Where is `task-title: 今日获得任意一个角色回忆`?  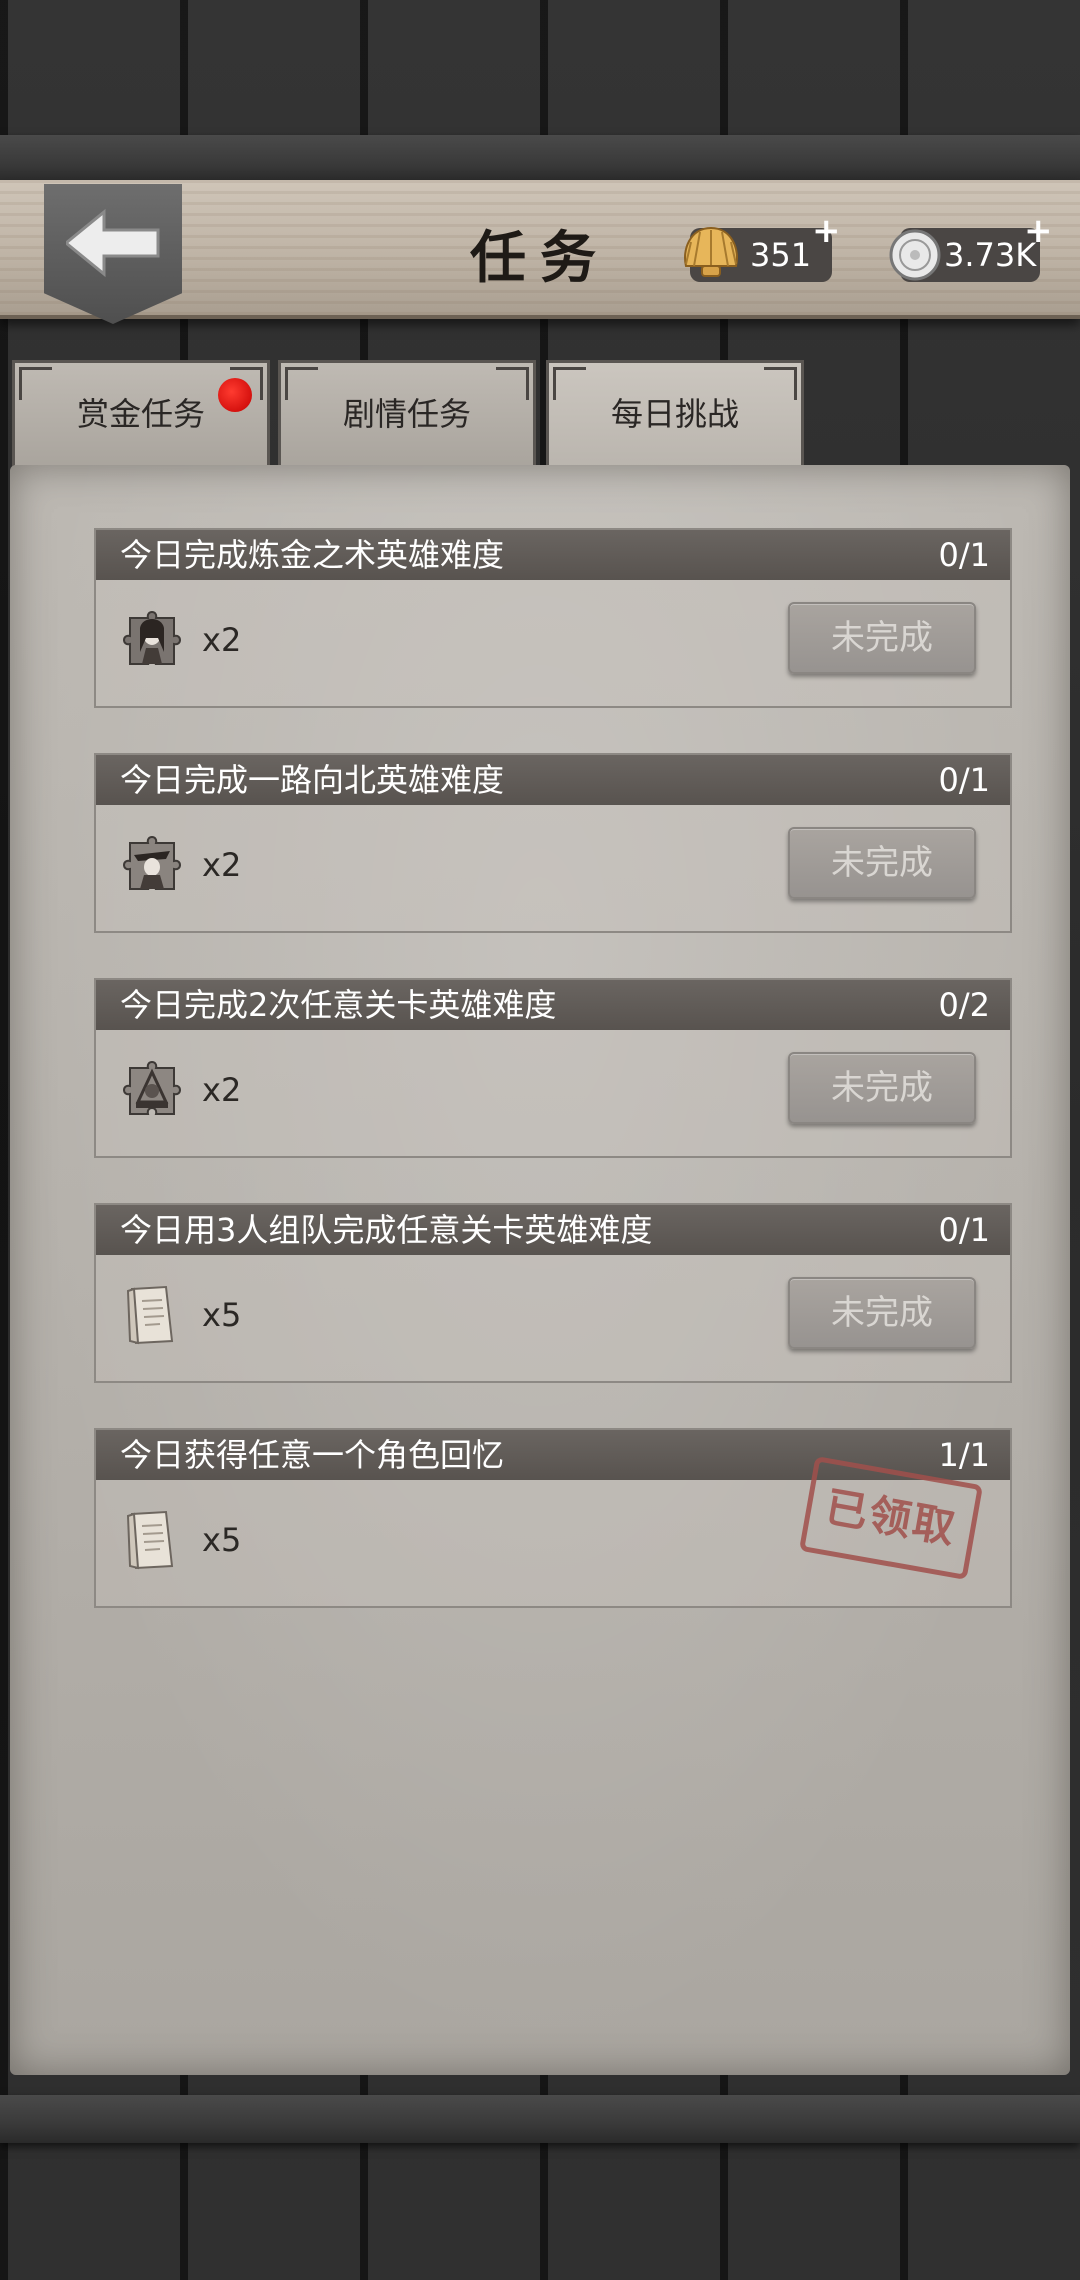 task-title: 今日获得任意一个角色回忆 is located at coordinates (312, 1455).